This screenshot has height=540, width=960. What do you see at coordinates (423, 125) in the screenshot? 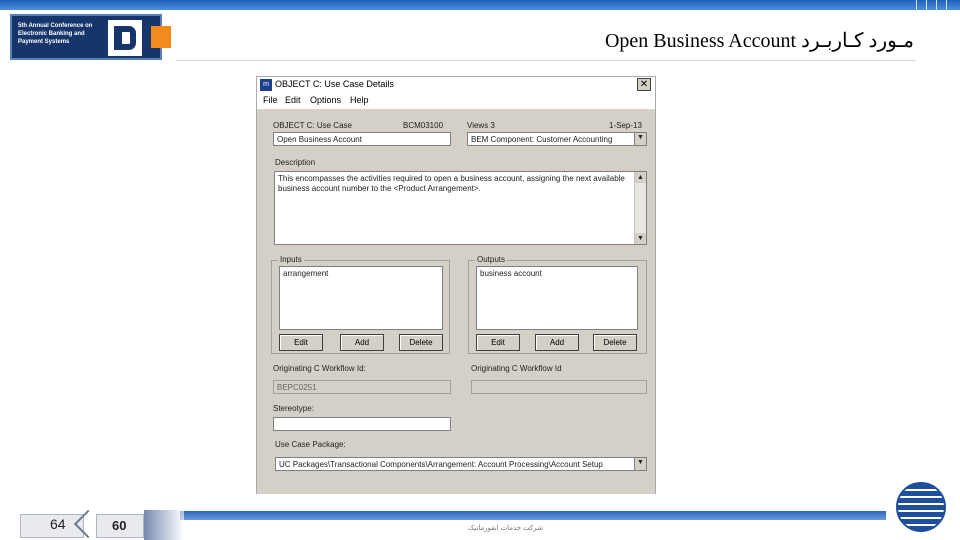
I see `object-id: BCM03100` at bounding box center [423, 125].